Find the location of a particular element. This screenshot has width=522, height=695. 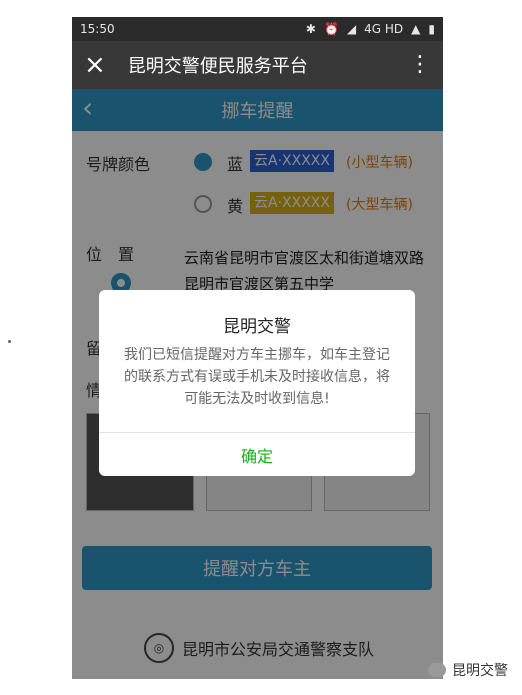

wechat-toolbar: × 昆明交警便民服务平台 ⋮ is located at coordinates (257, 65).